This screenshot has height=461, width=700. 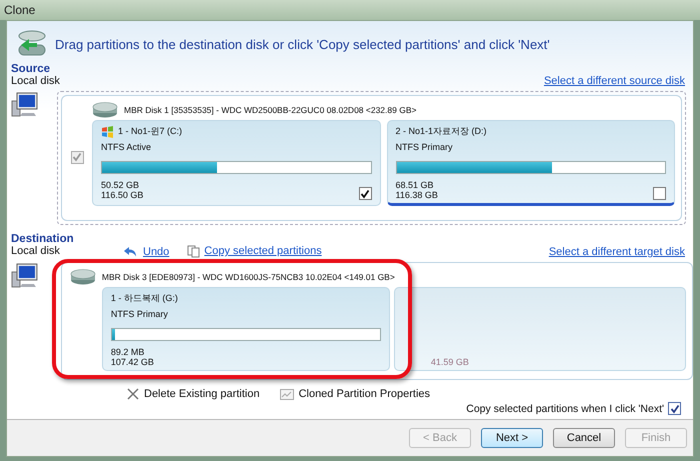 What do you see at coordinates (584, 438) in the screenshot?
I see `wizard-button: Cancel` at bounding box center [584, 438].